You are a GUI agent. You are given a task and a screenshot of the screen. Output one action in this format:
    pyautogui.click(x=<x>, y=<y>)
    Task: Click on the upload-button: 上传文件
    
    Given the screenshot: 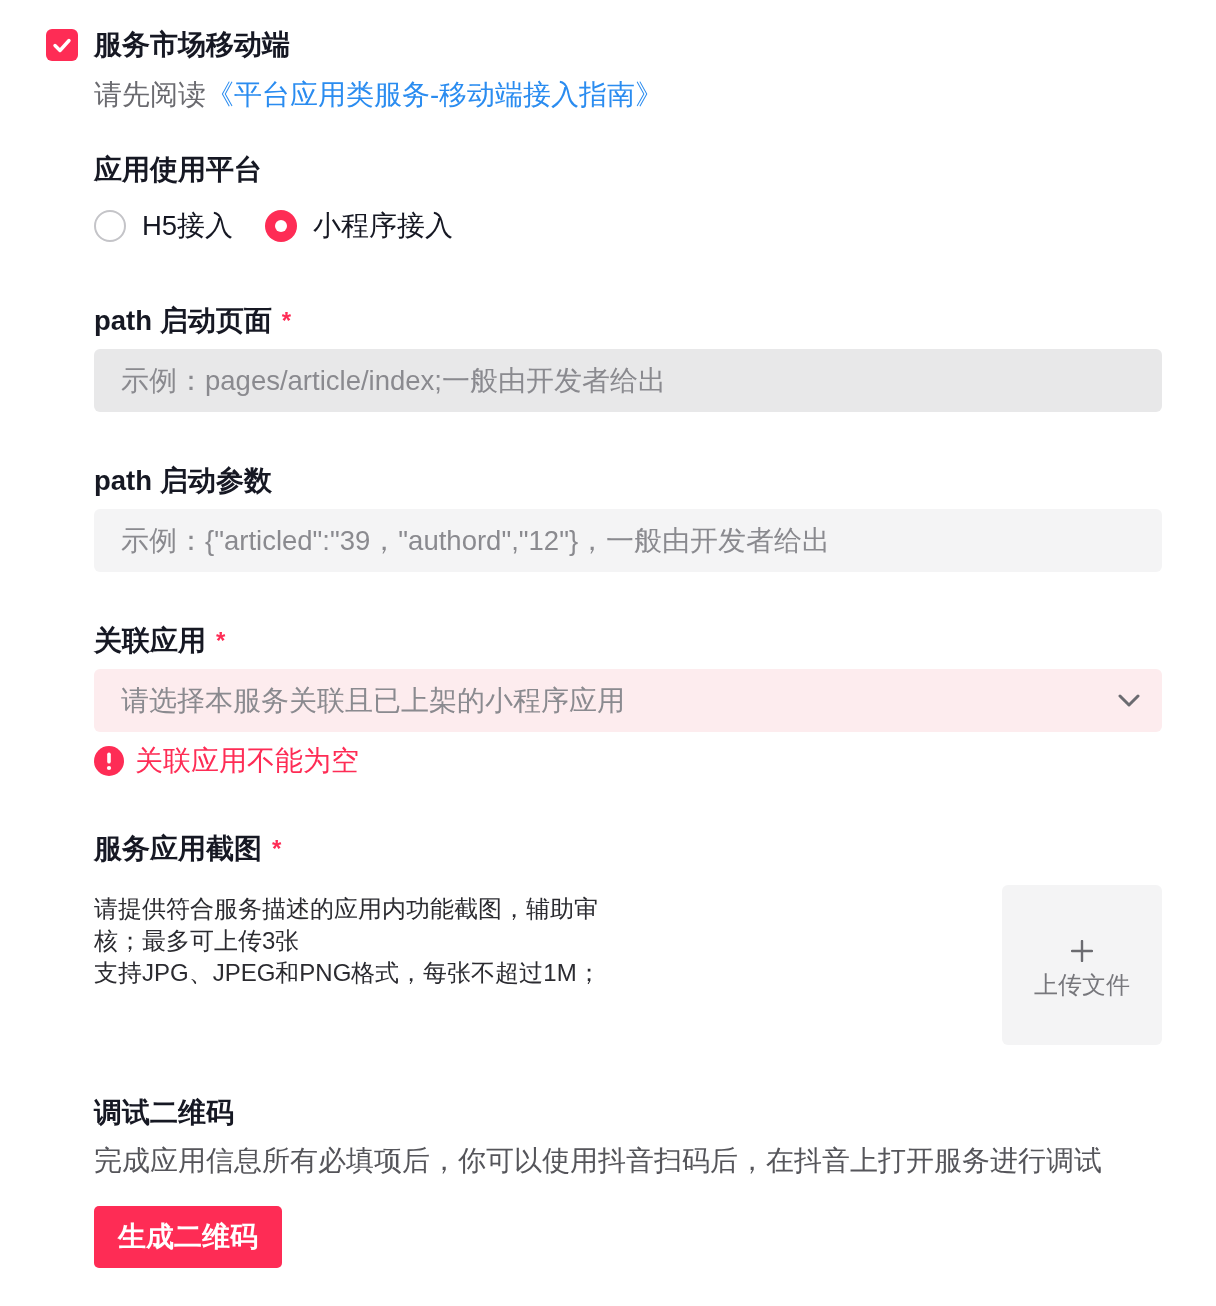 What is the action you would take?
    pyautogui.click(x=1082, y=965)
    